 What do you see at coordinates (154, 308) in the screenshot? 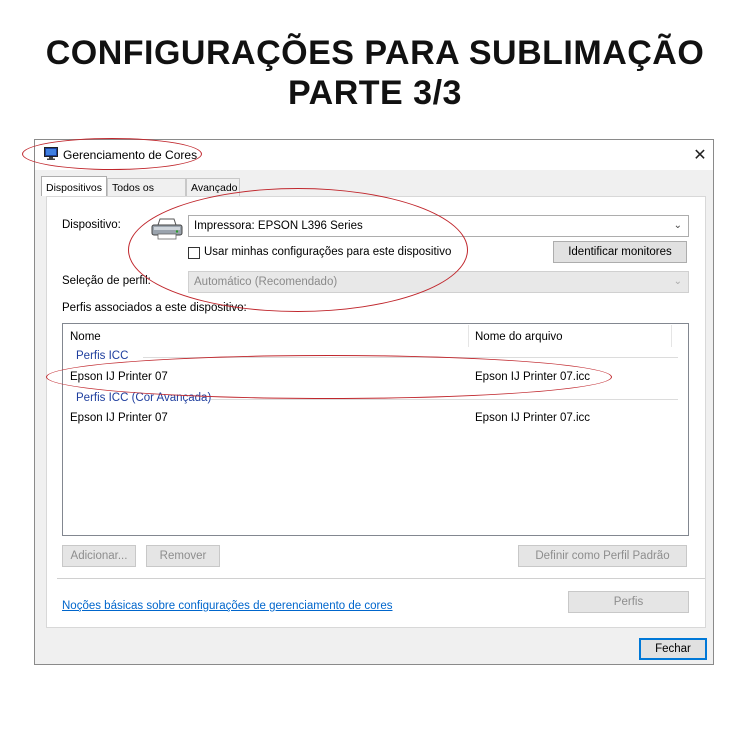
I see `associated-profiles-label: Perfis associados a este dispositivo:` at bounding box center [154, 308].